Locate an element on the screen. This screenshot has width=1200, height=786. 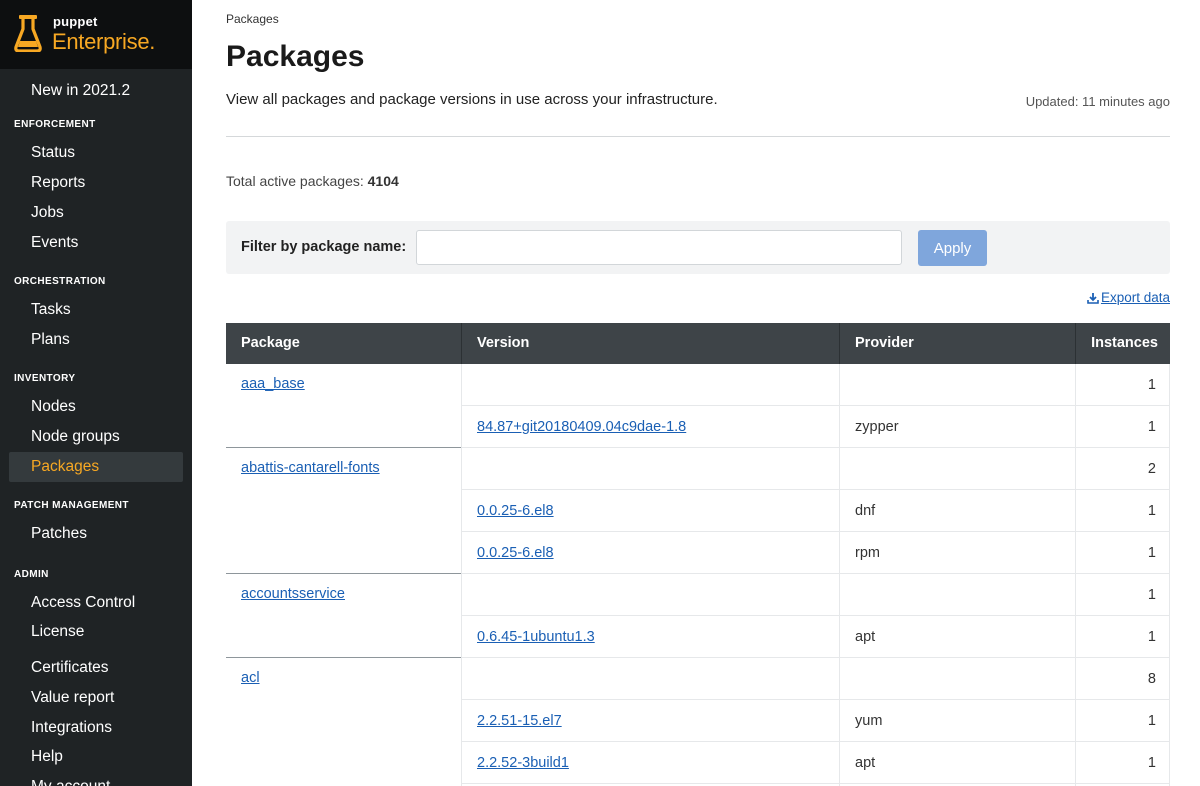
version-cell: 84.87+git20180409.04c9dae-1.8 is located at coordinates (581, 427).